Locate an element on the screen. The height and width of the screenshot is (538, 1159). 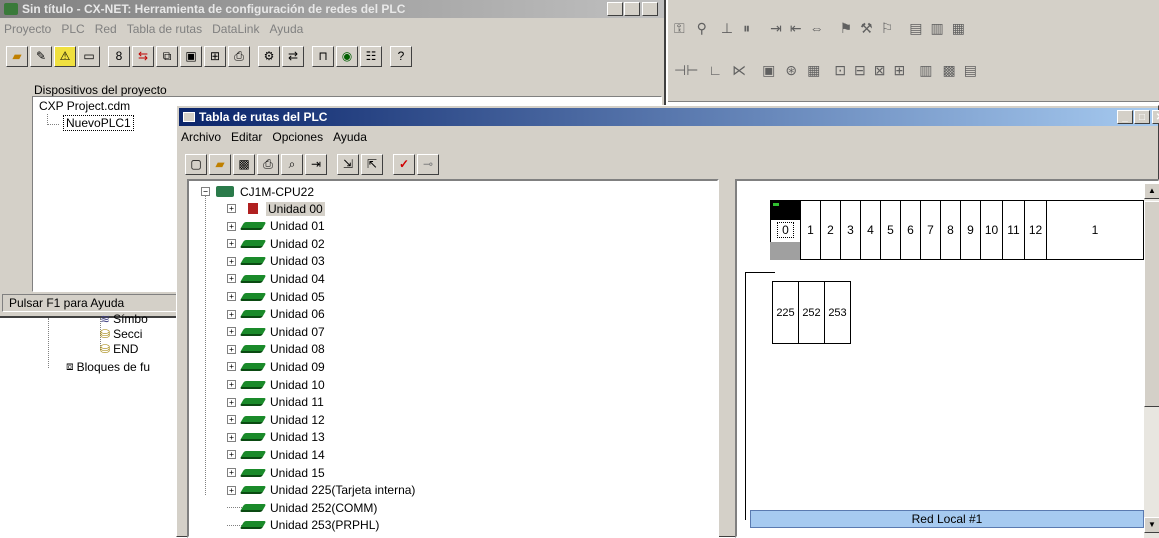
rack-slot: 9 is located at coordinates (970, 230).